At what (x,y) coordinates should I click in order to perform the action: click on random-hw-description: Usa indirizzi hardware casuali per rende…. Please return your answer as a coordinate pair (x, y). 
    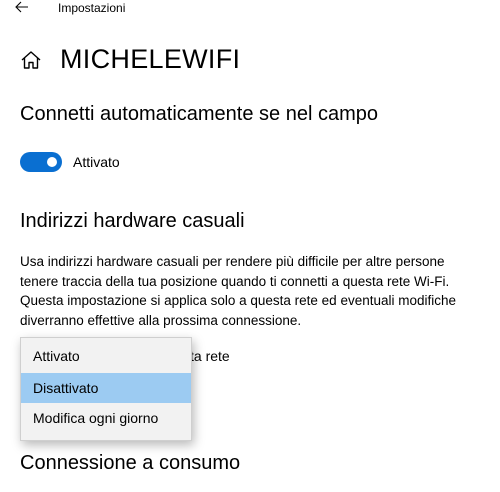
    Looking at the image, I should click on (238, 291).